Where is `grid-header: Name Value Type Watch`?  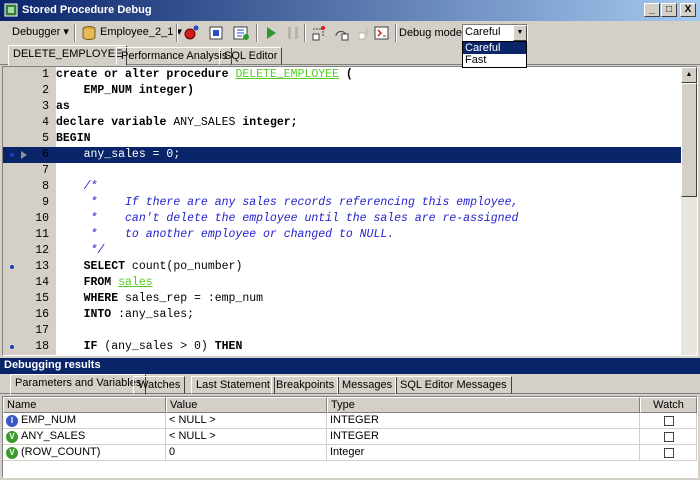 grid-header: Name Value Type Watch is located at coordinates (350, 405).